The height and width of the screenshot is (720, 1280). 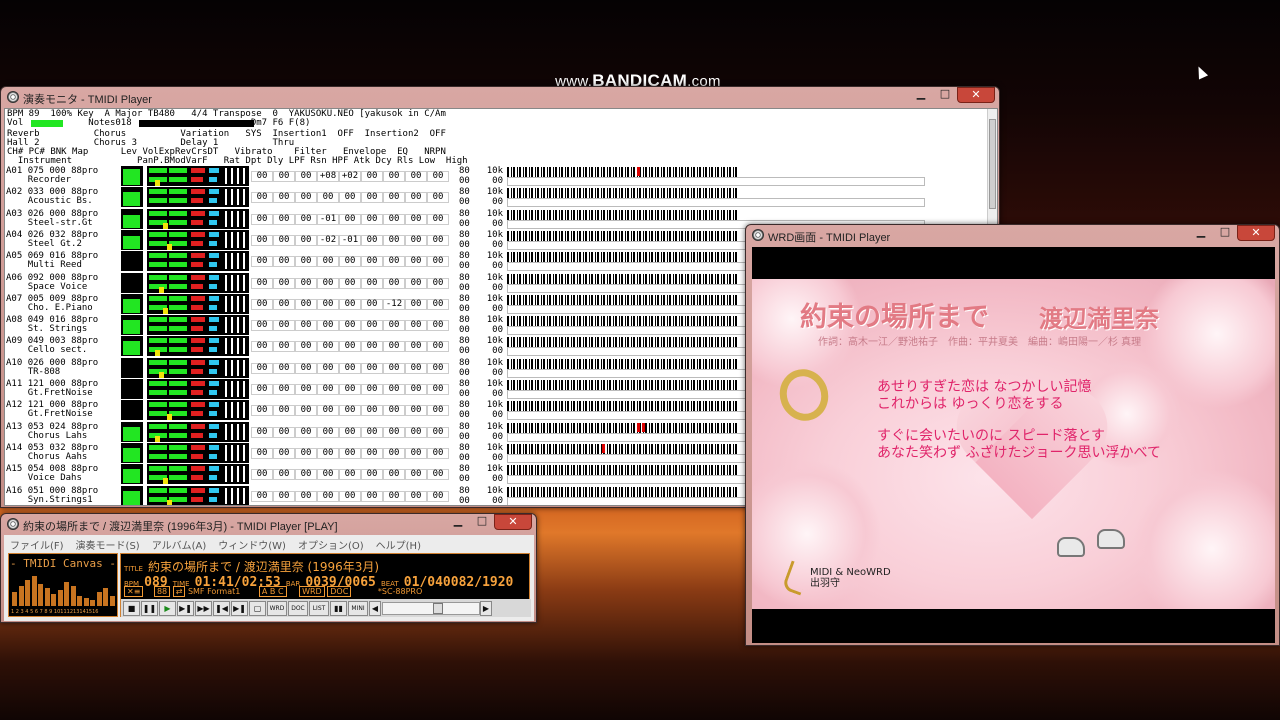 I want to click on channel-label: A08 049 016 88pro St. Strings, so click(x=52, y=325).